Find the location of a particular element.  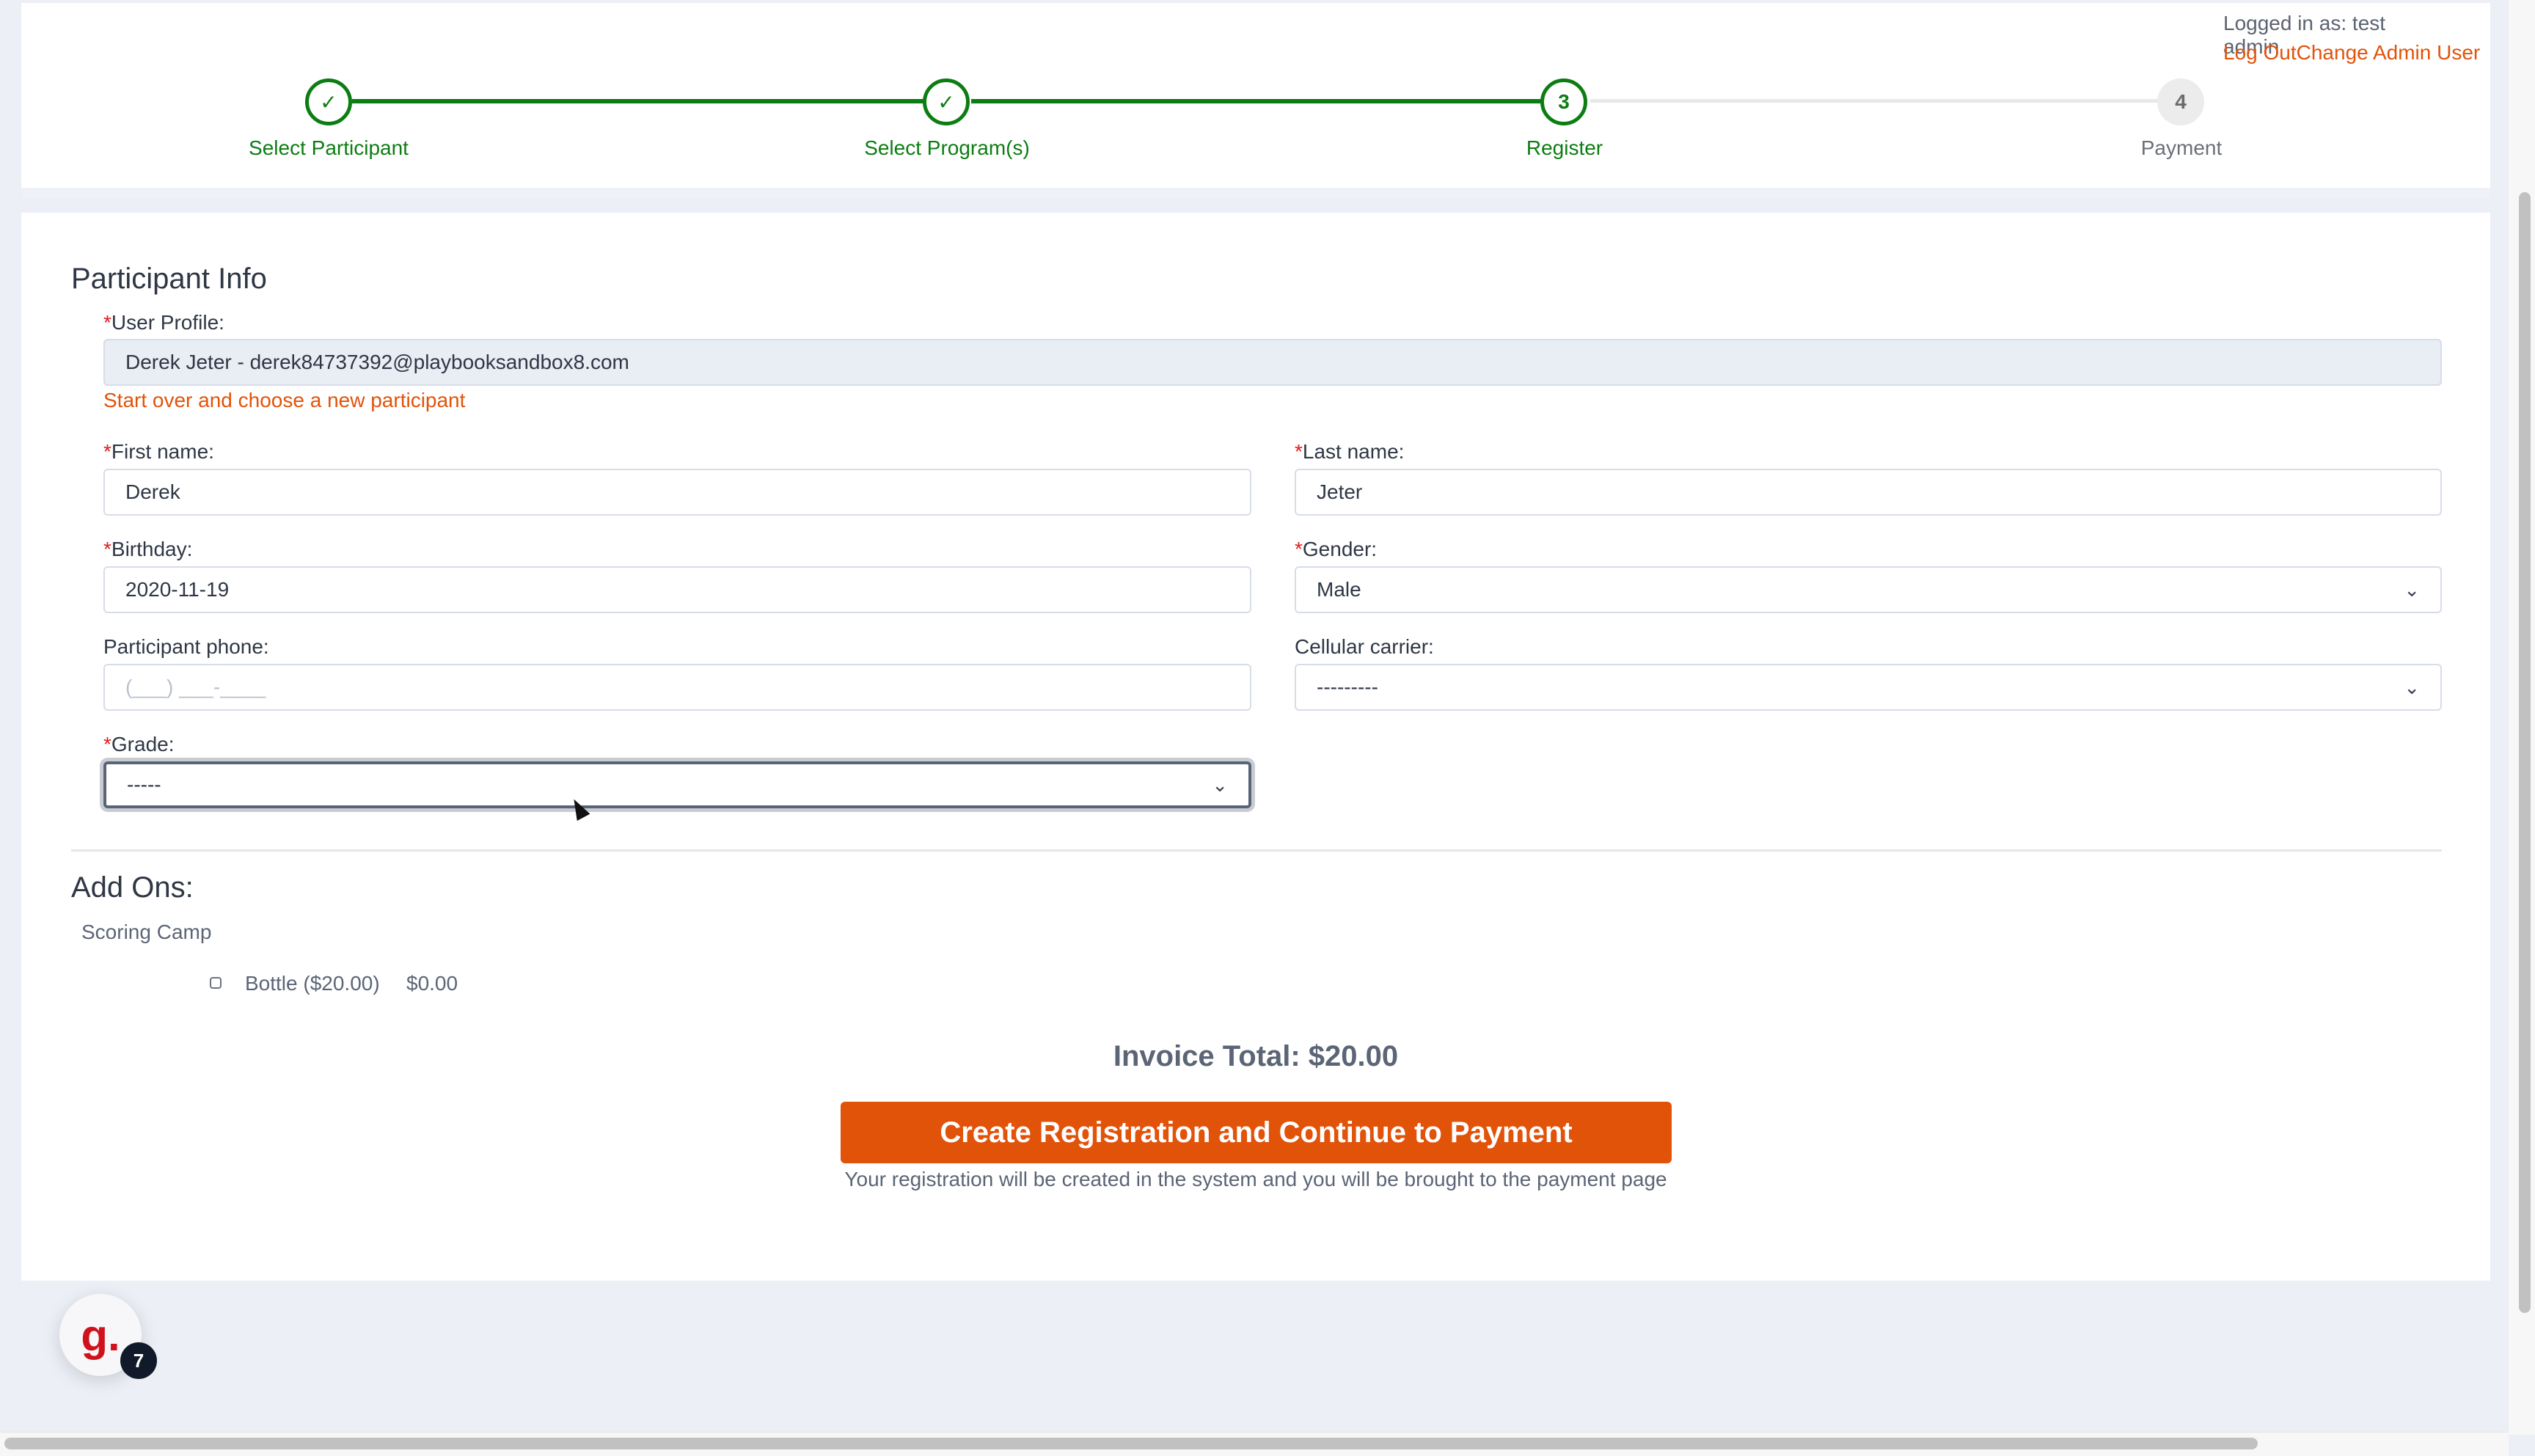

add-on-bottle-amount: $0.00 is located at coordinates (432, 983).